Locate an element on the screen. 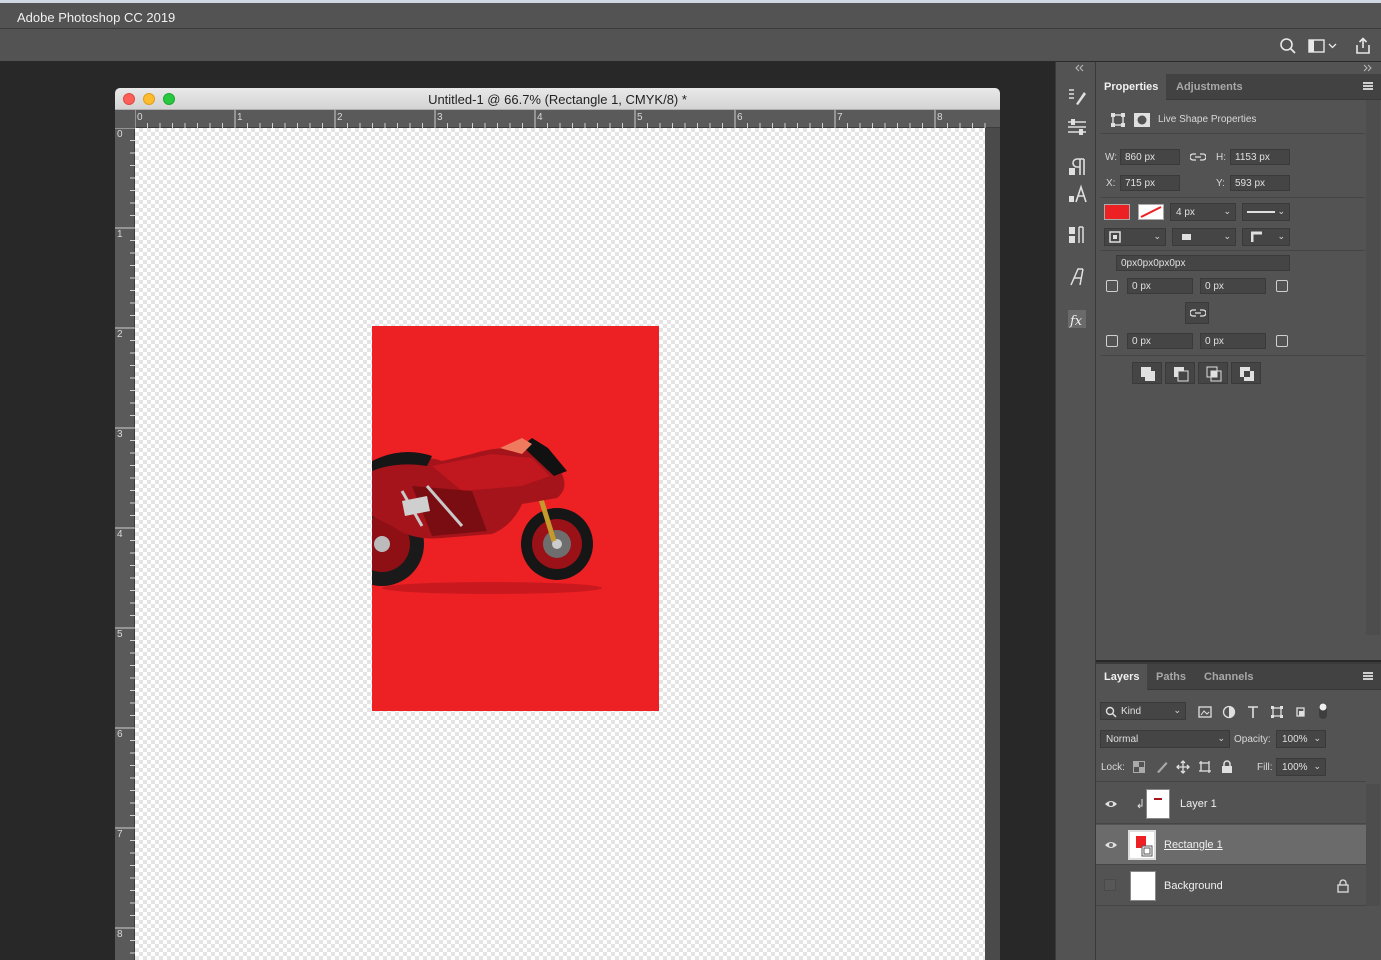 The image size is (1381, 960). corner-radius-bottom-right: 0 px is located at coordinates (1233, 341).